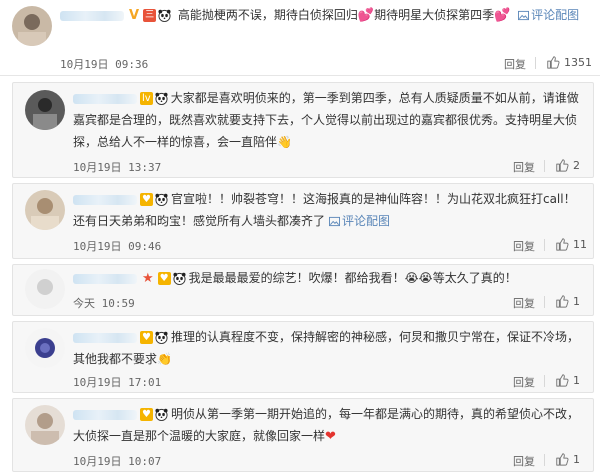 The height and width of the screenshot is (475, 600). I want to click on comment-content: 我是最最最爱的综艺！吹爆！都给我看！, so click(296, 278).